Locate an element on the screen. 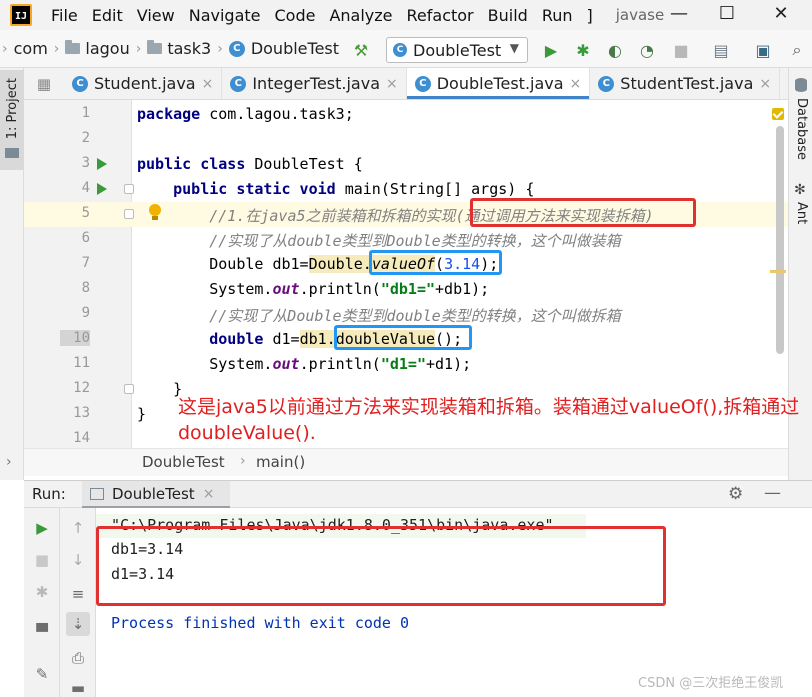 This screenshot has height=697, width=812. menu-file: File is located at coordinates (64, 15).